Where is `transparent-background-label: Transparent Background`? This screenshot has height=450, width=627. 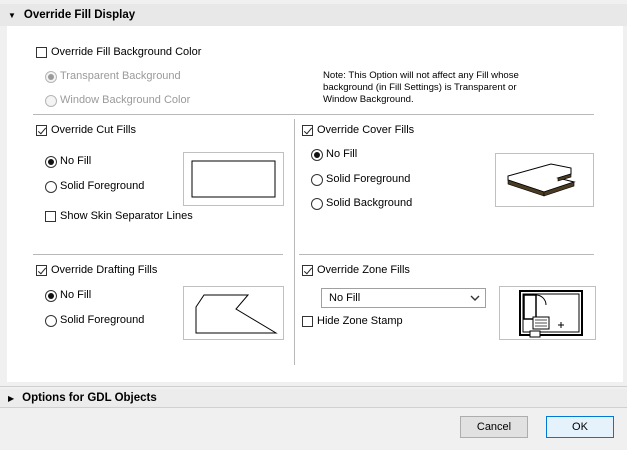
transparent-background-label: Transparent Background is located at coordinates (120, 76).